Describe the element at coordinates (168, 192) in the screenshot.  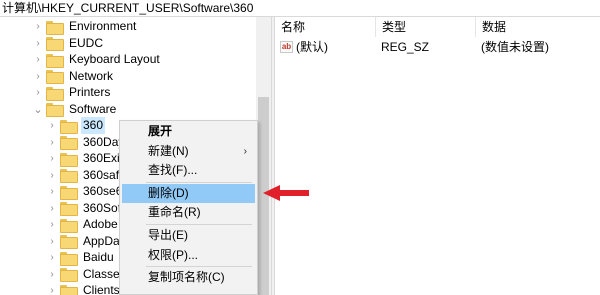
I see `menu-item-label: 删除(D)` at that location.